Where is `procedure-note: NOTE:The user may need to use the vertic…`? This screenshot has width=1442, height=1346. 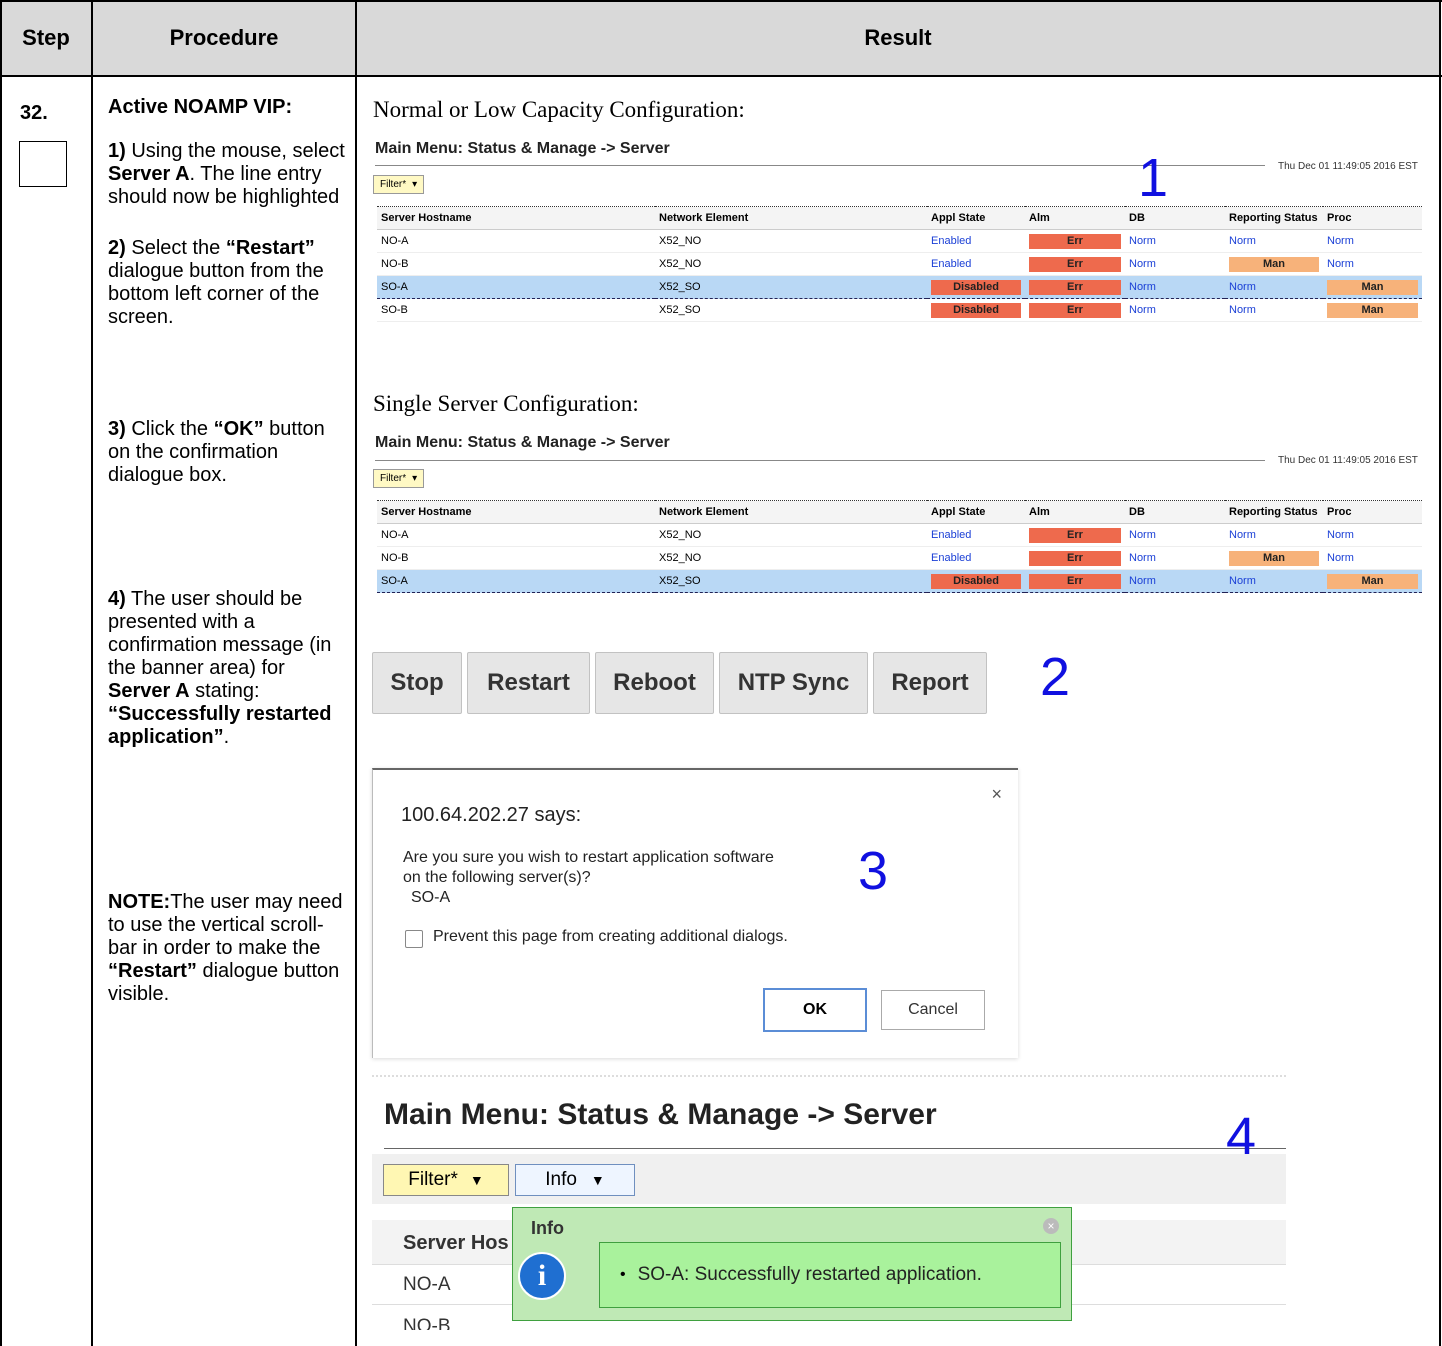 procedure-note: NOTE:The user may need to use the vertic… is located at coordinates (225, 948).